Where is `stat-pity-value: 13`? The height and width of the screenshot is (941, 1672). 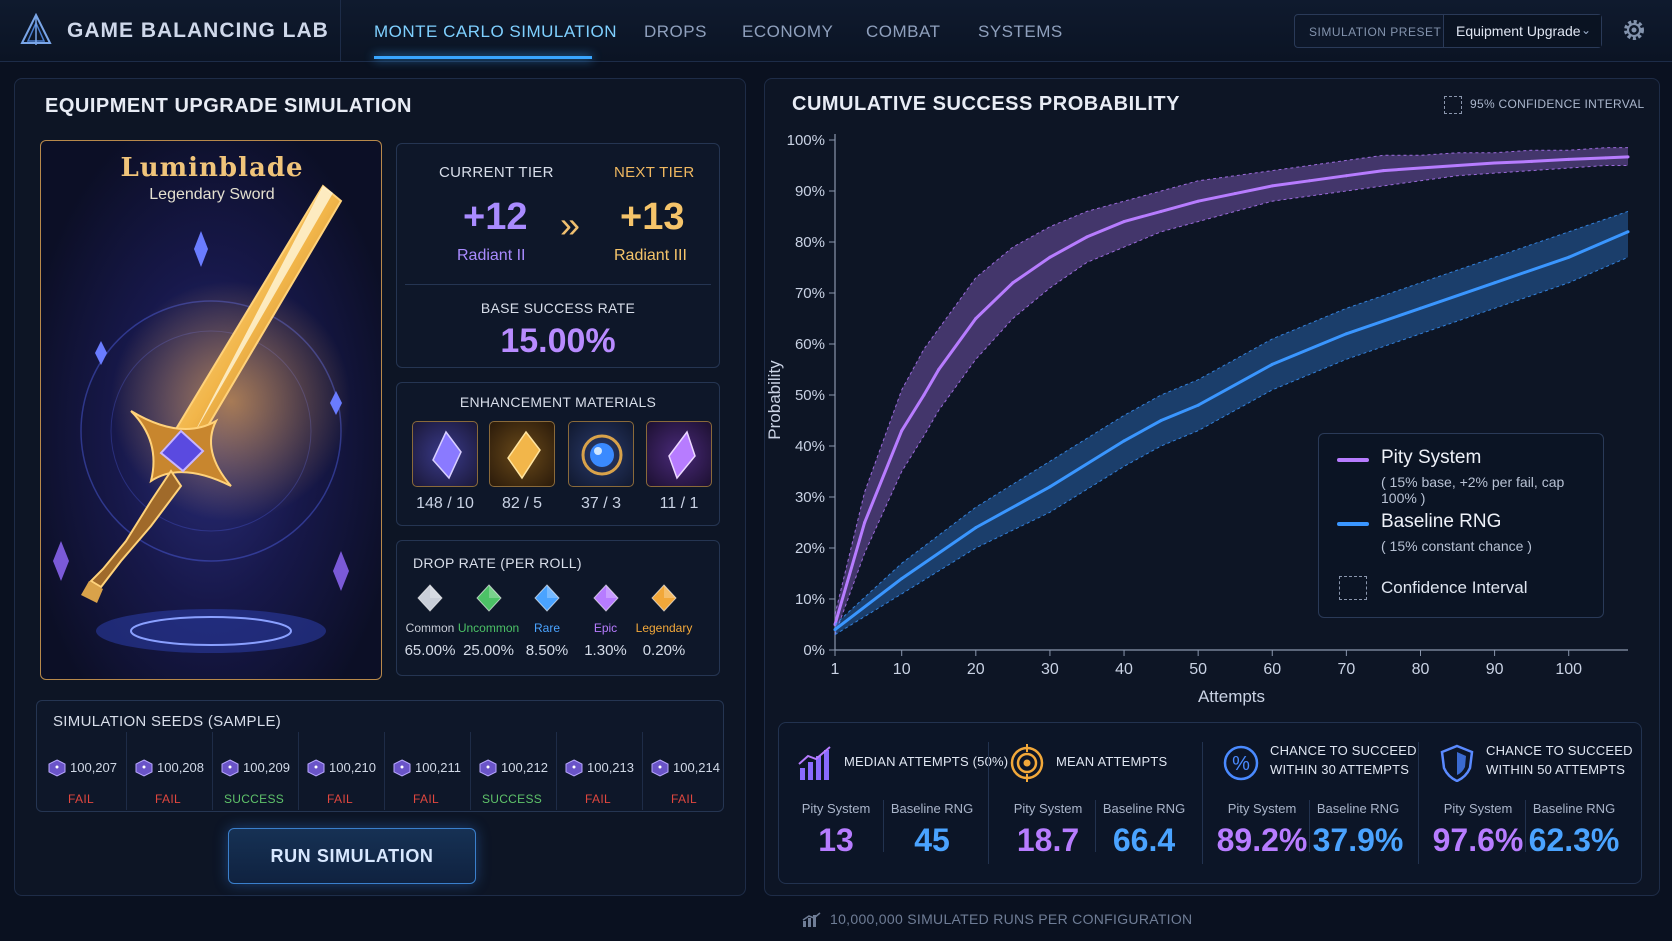
stat-pity-value: 13 is located at coordinates (836, 840).